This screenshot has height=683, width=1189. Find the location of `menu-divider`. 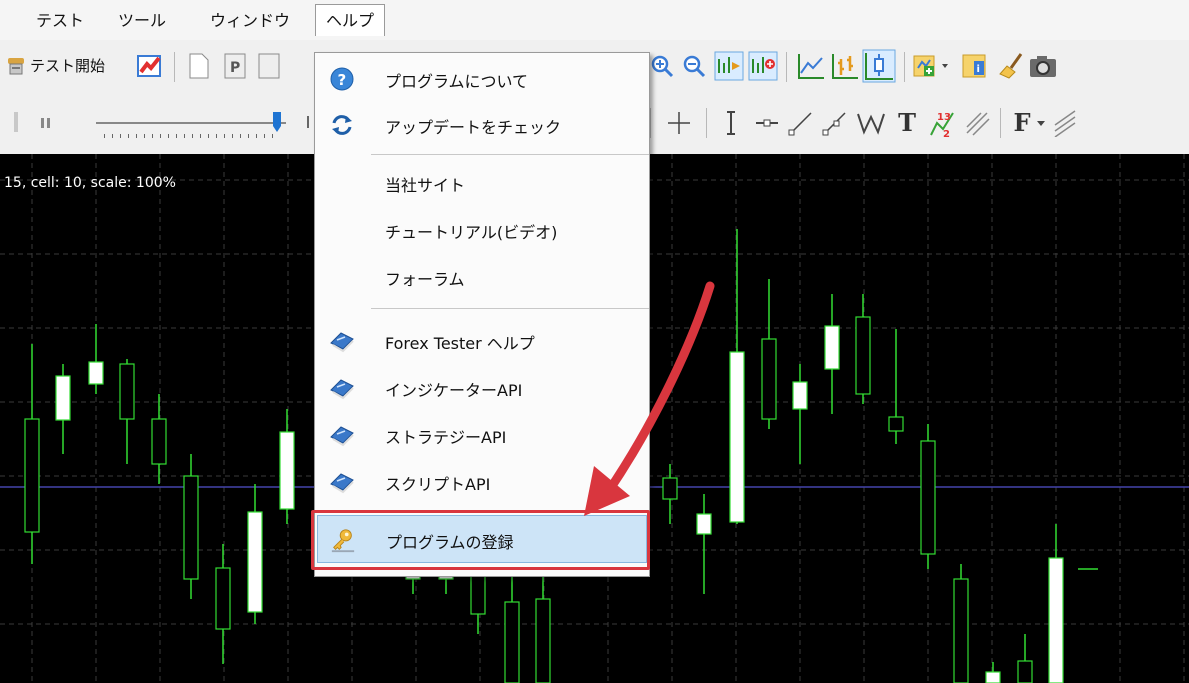

menu-divider is located at coordinates (510, 154).